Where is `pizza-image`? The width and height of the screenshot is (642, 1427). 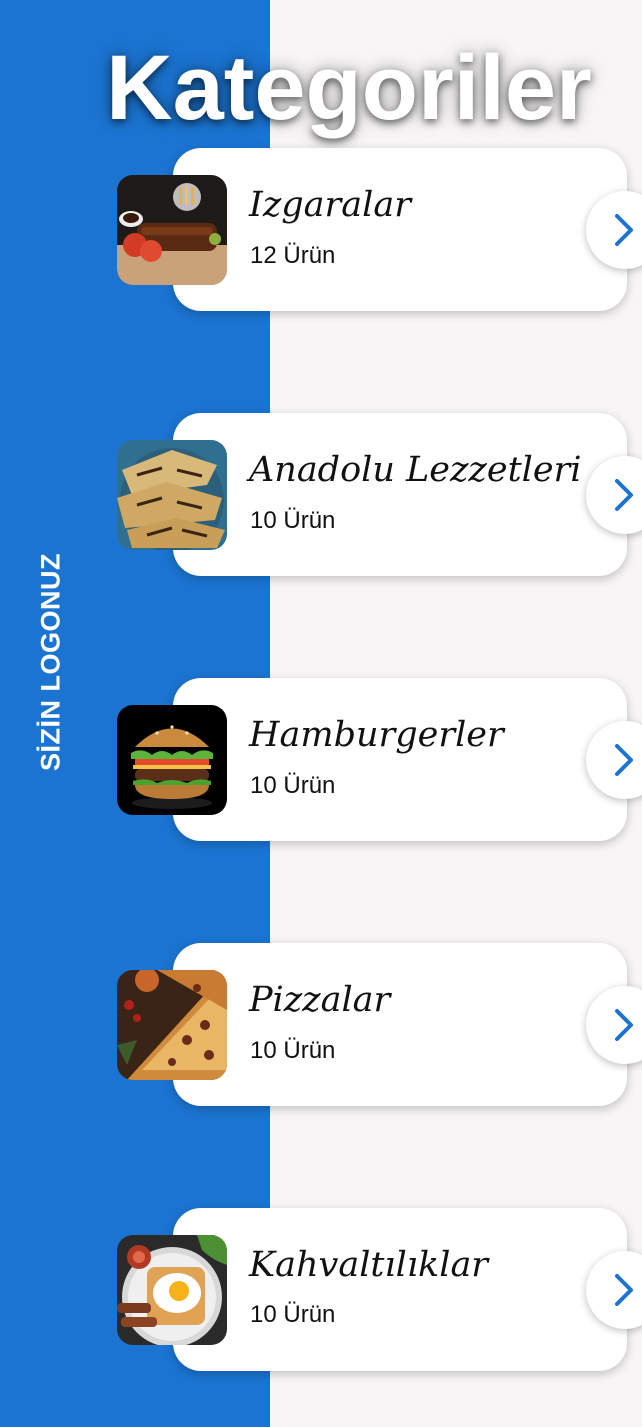
pizza-image is located at coordinates (172, 1025).